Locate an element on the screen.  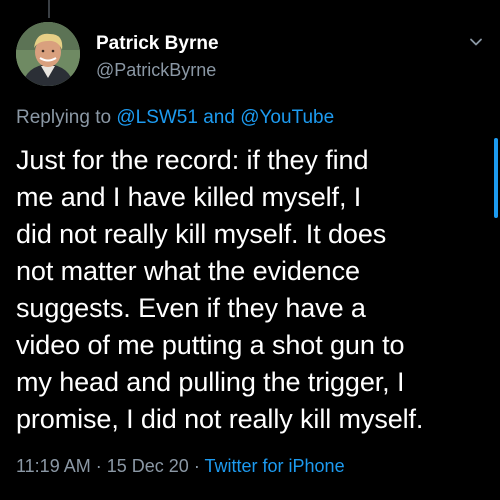
tweet-header: Patrick Byrne @PatrickByrne is located at coordinates (250, 58).